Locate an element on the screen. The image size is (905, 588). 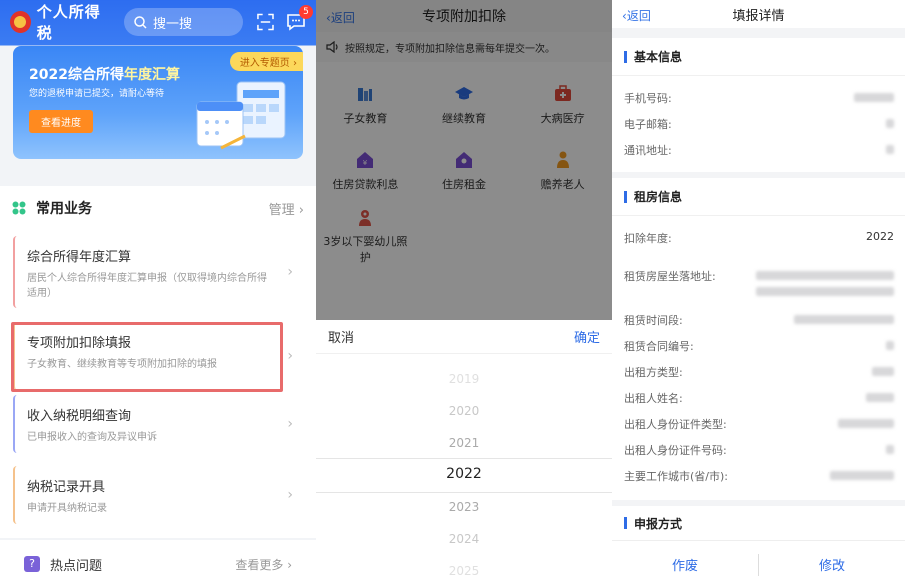
field-lessor-id-type: 出租人身份证件类型: is located at coordinates (759, 424).